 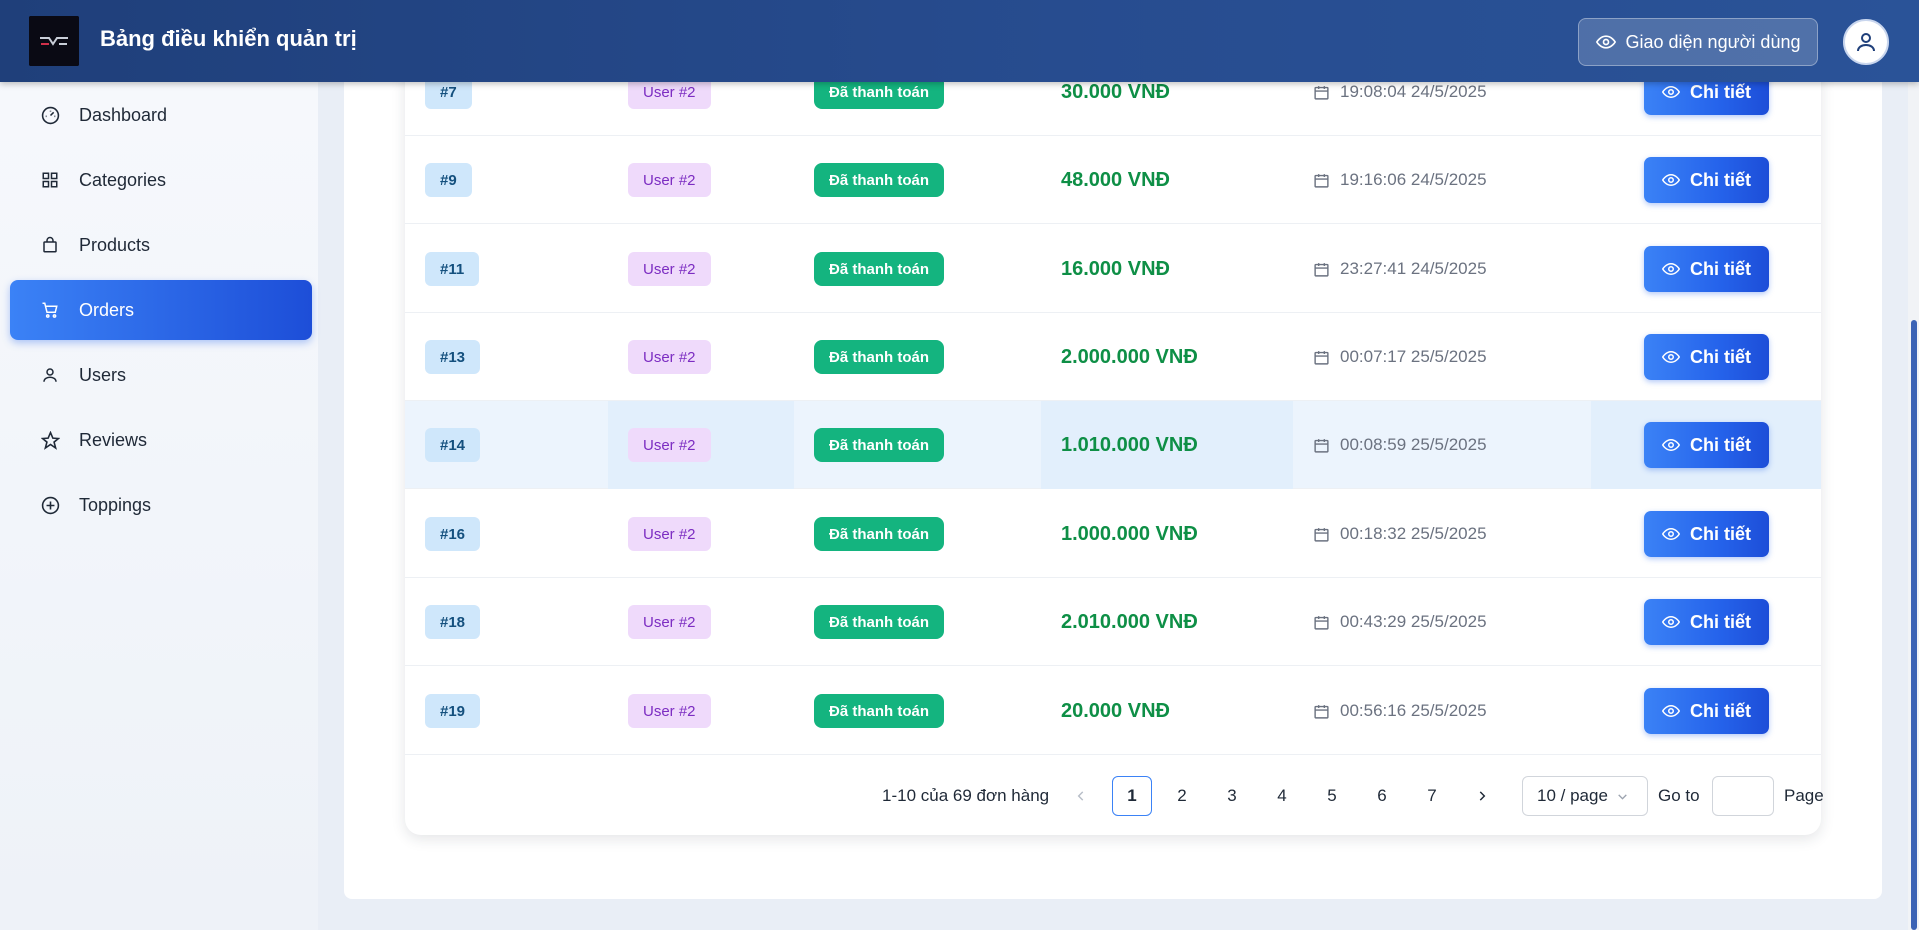 I want to click on order-amount: 48.000 VNĐ, so click(x=1115, y=179).